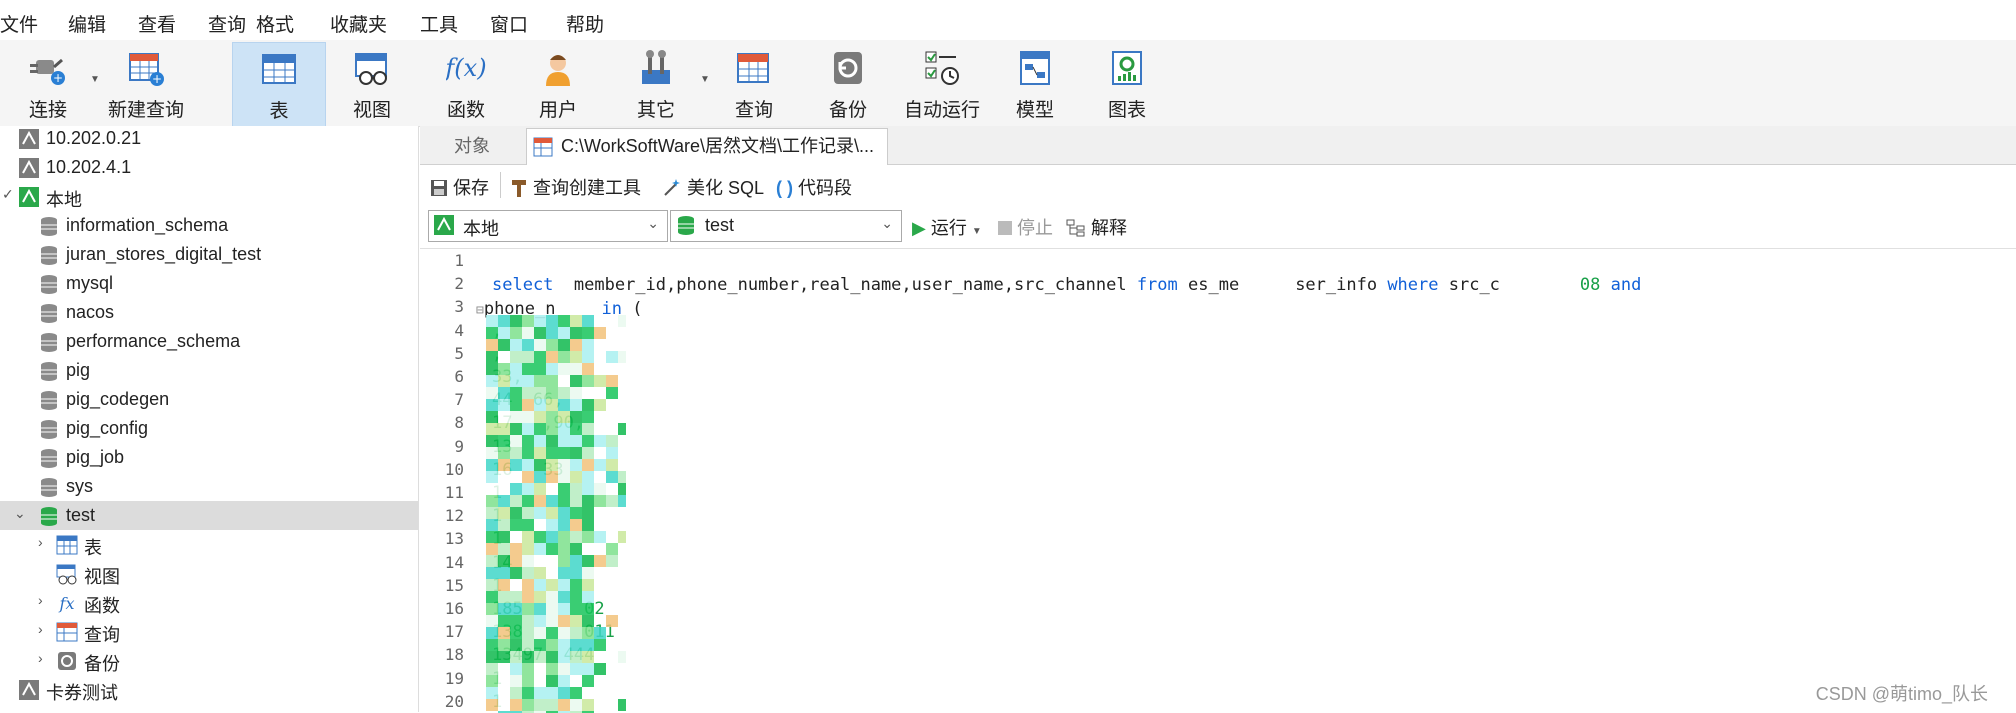 This screenshot has height=713, width=2016. I want to click on menu-help: 帮助, so click(585, 23).